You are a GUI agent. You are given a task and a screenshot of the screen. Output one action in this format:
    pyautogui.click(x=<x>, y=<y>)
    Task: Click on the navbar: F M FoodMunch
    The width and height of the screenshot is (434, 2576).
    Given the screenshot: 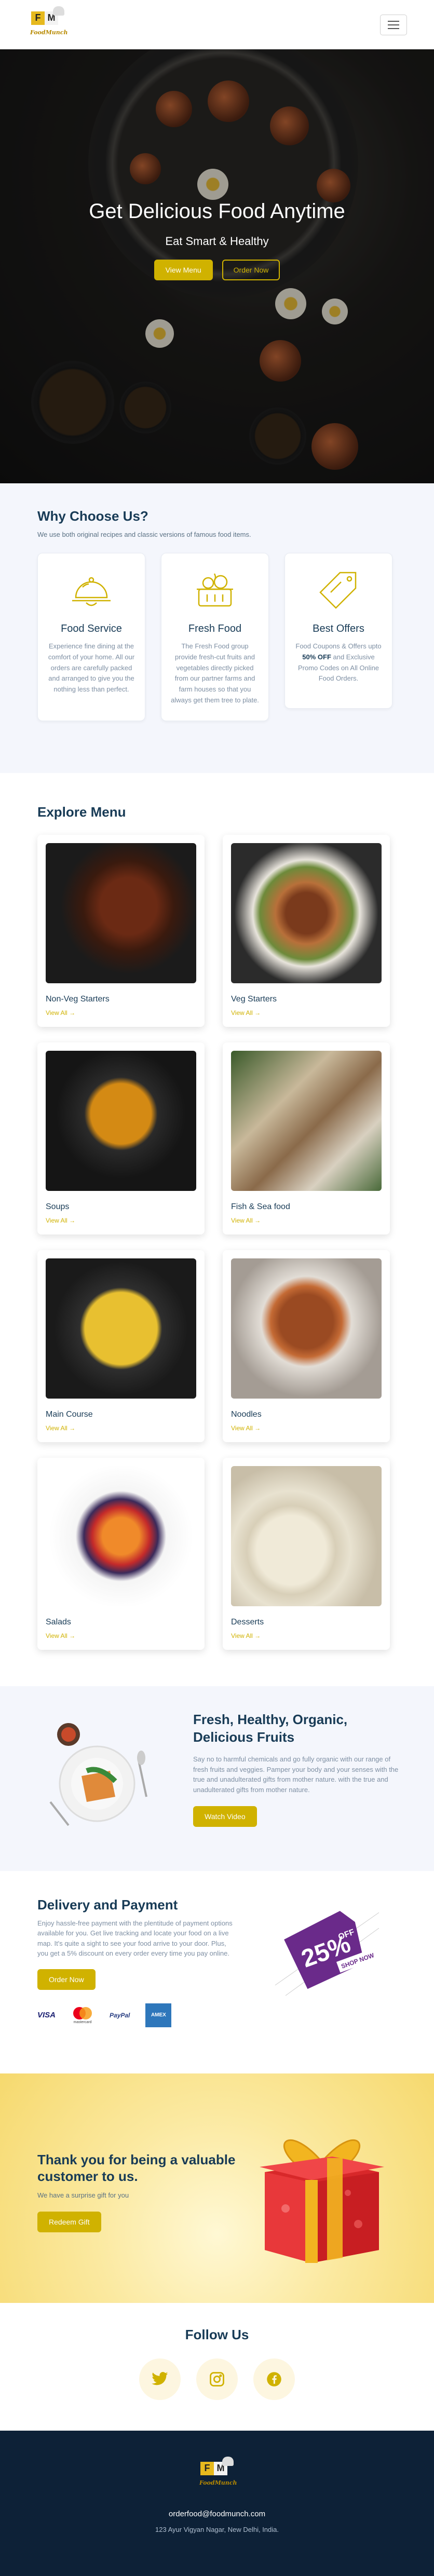 What is the action you would take?
    pyautogui.click(x=217, y=24)
    